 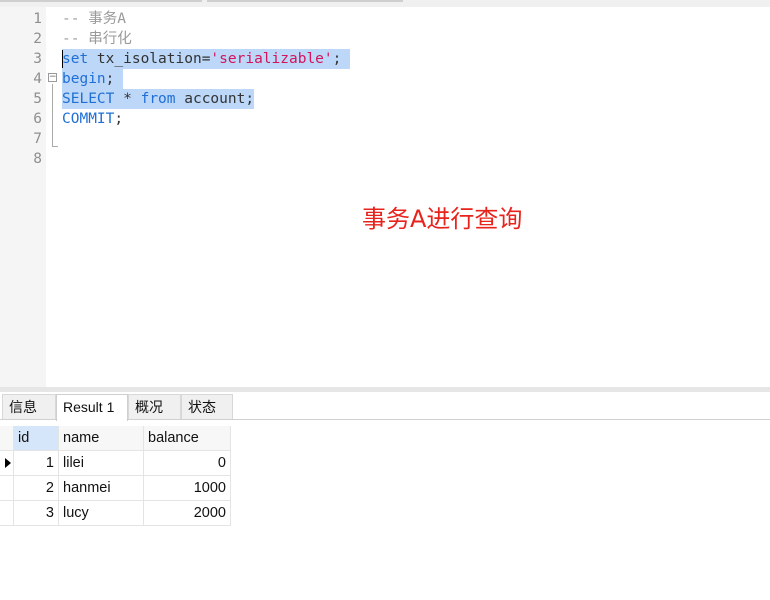 What do you see at coordinates (7, 438) in the screenshot?
I see `row-header-corner` at bounding box center [7, 438].